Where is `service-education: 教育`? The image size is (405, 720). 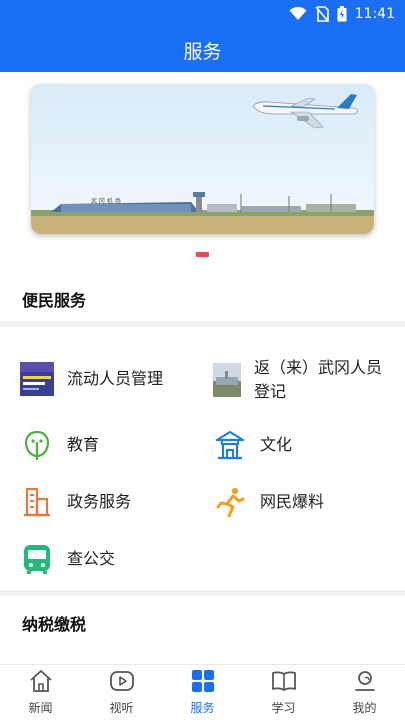 service-education: 教育 is located at coordinates (59, 445).